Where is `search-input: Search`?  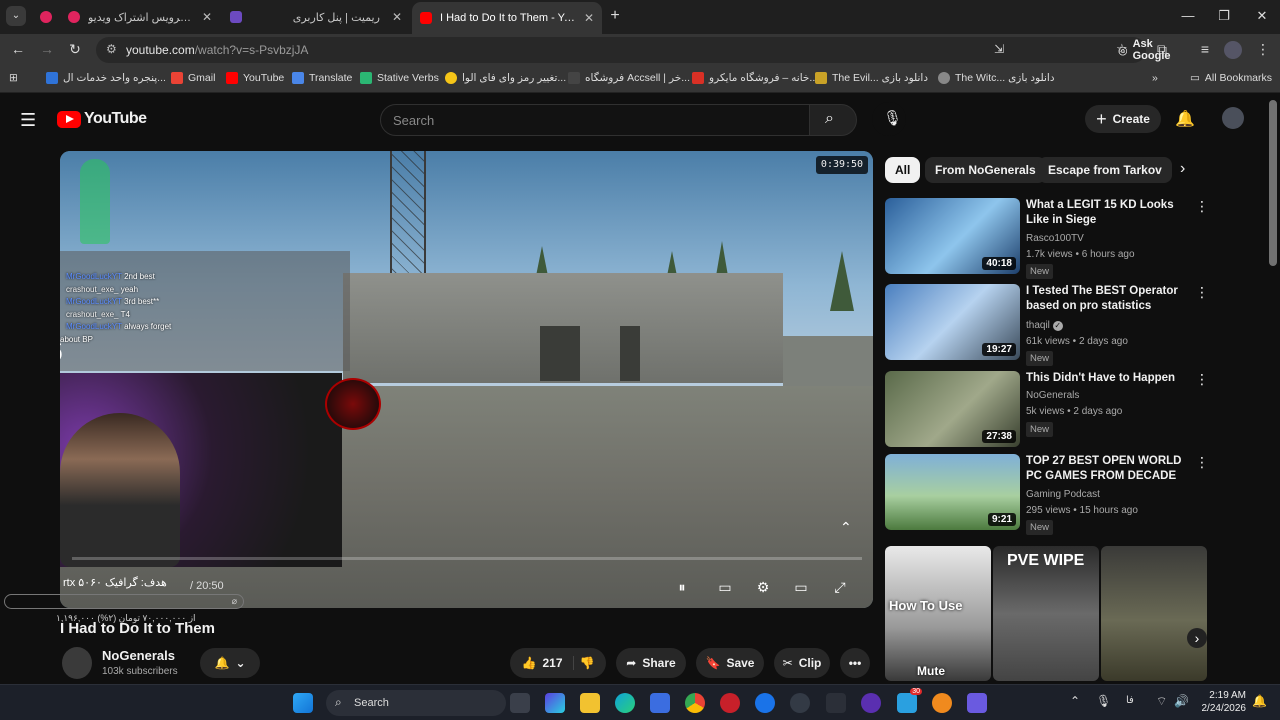 search-input: Search is located at coordinates (595, 120).